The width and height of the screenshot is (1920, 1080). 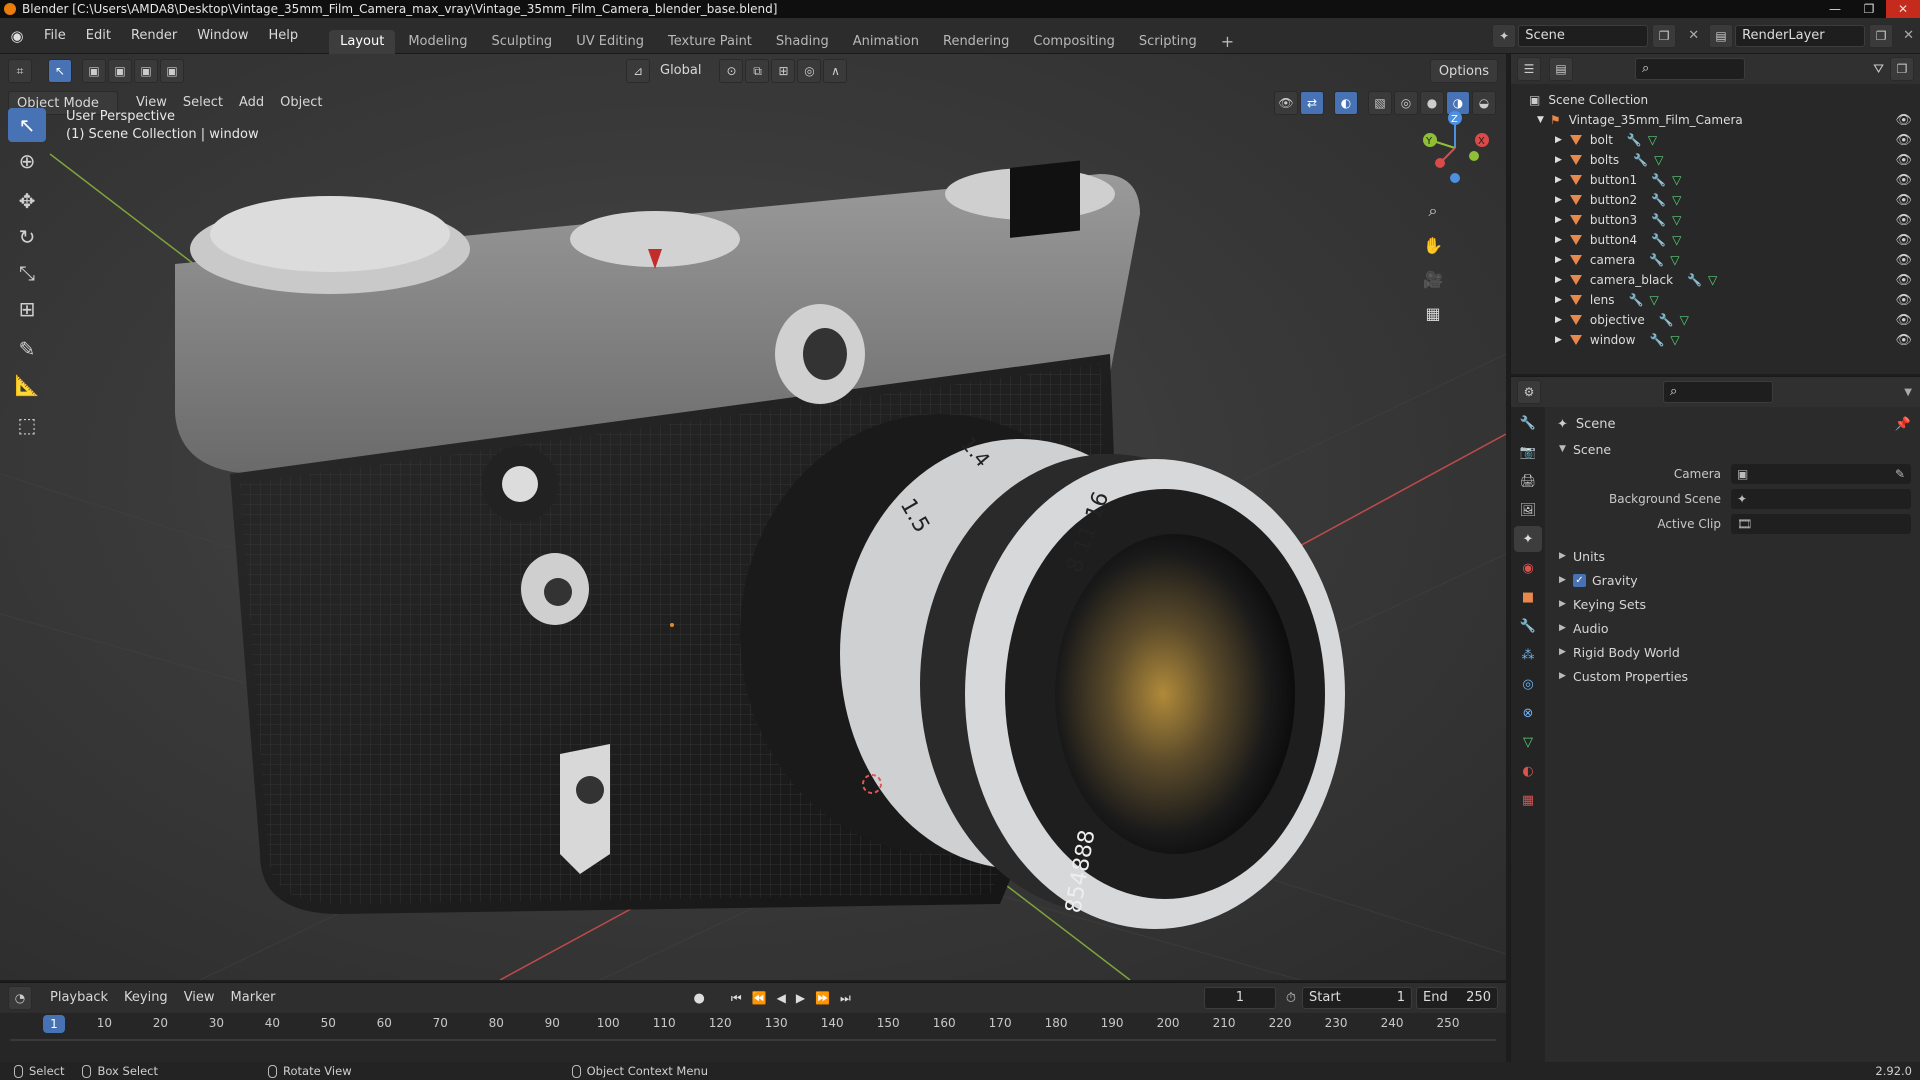 I want to click on eyedropper-icon: ✎, so click(x=1900, y=474).